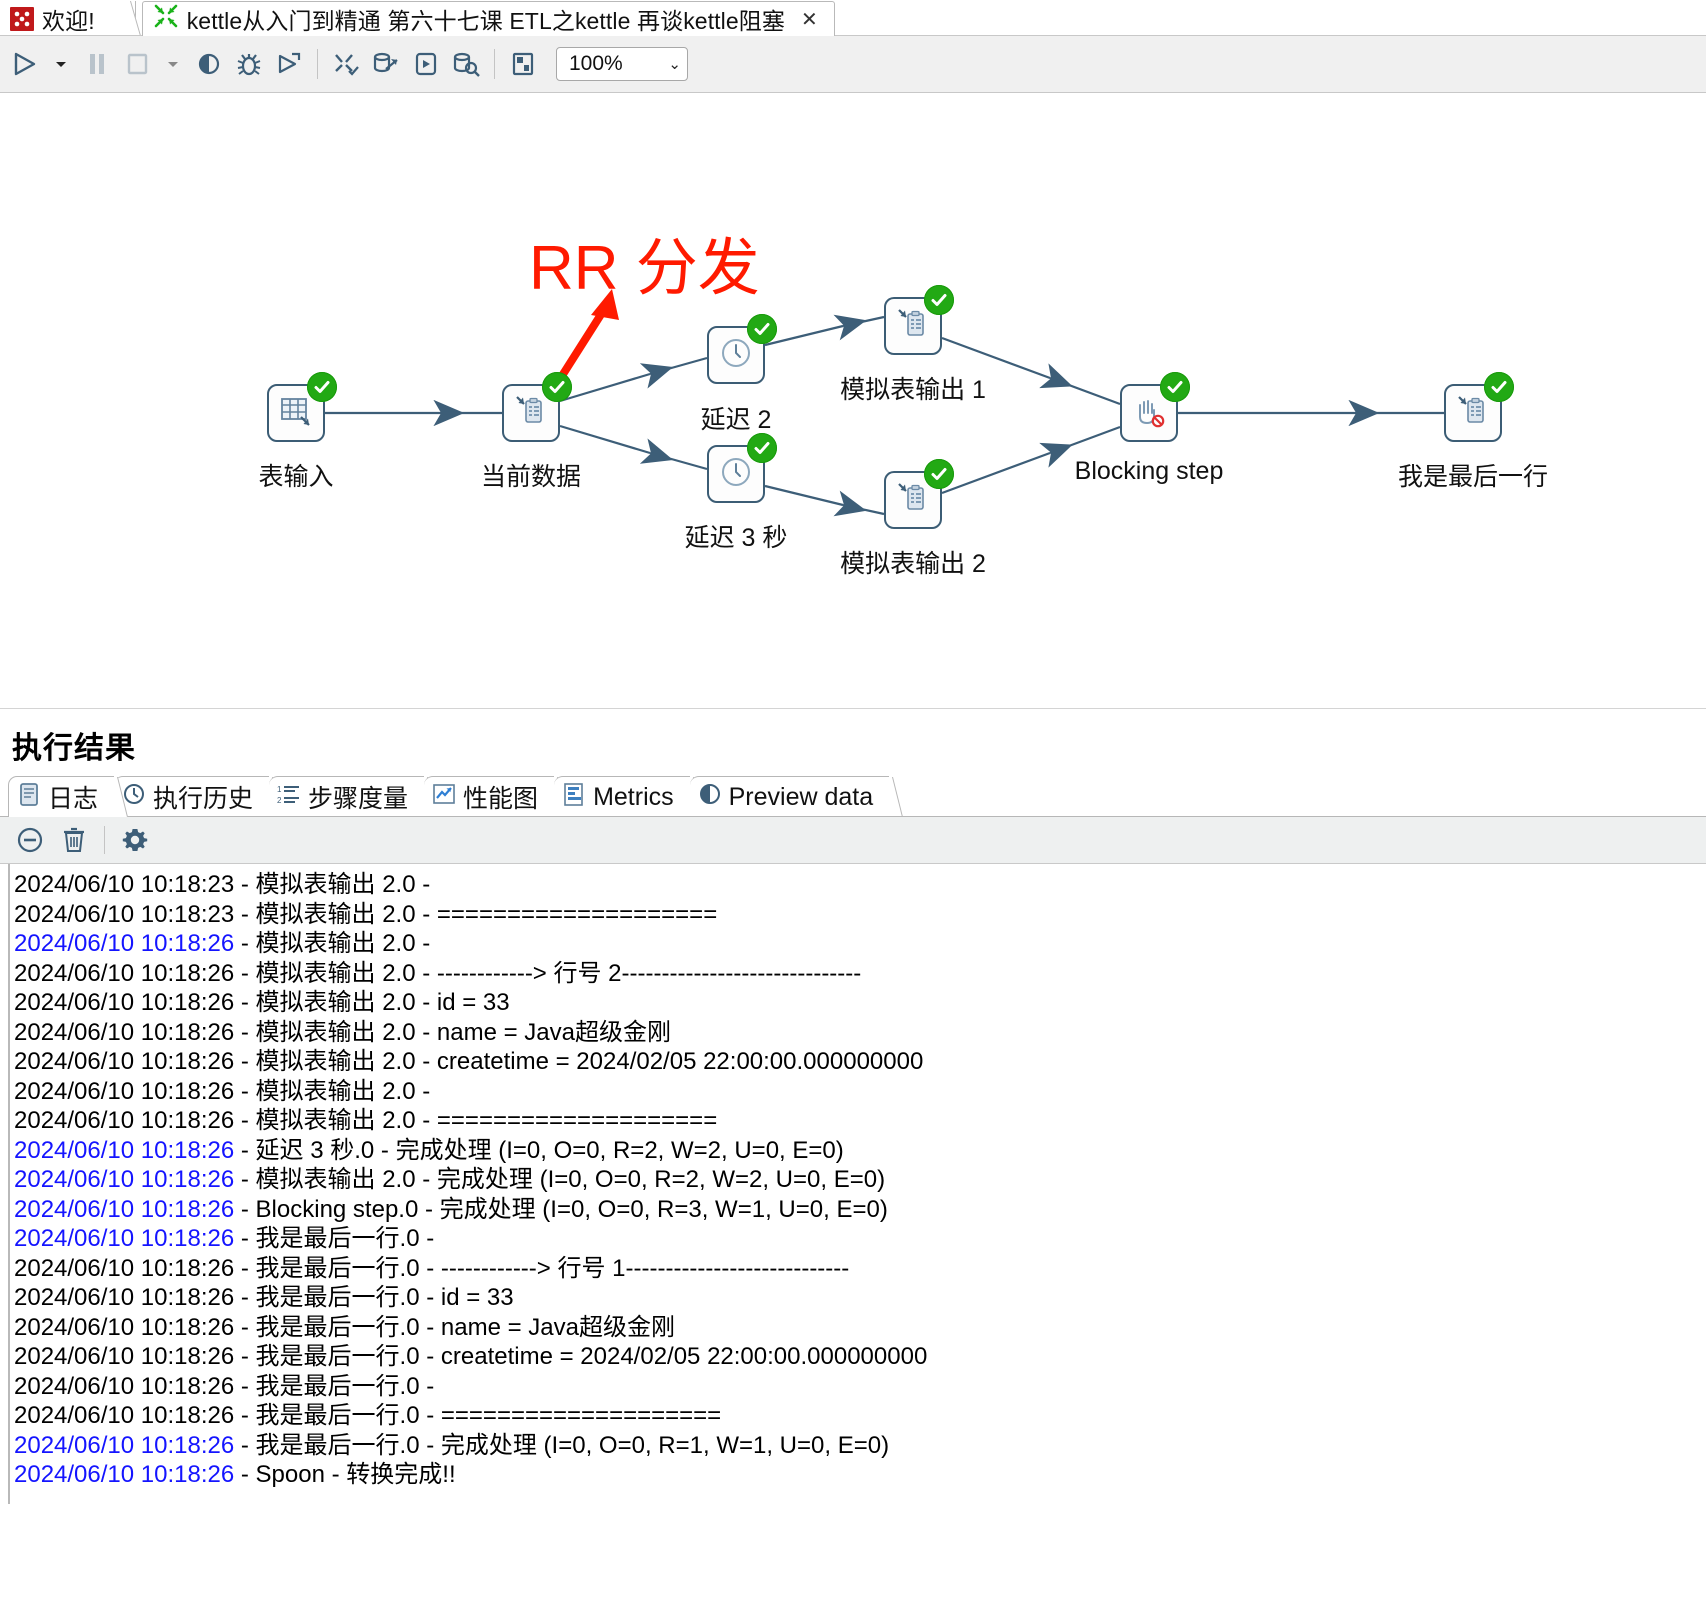 This screenshot has width=1706, height=1606. I want to click on metrics-bar-icon, so click(574, 797).